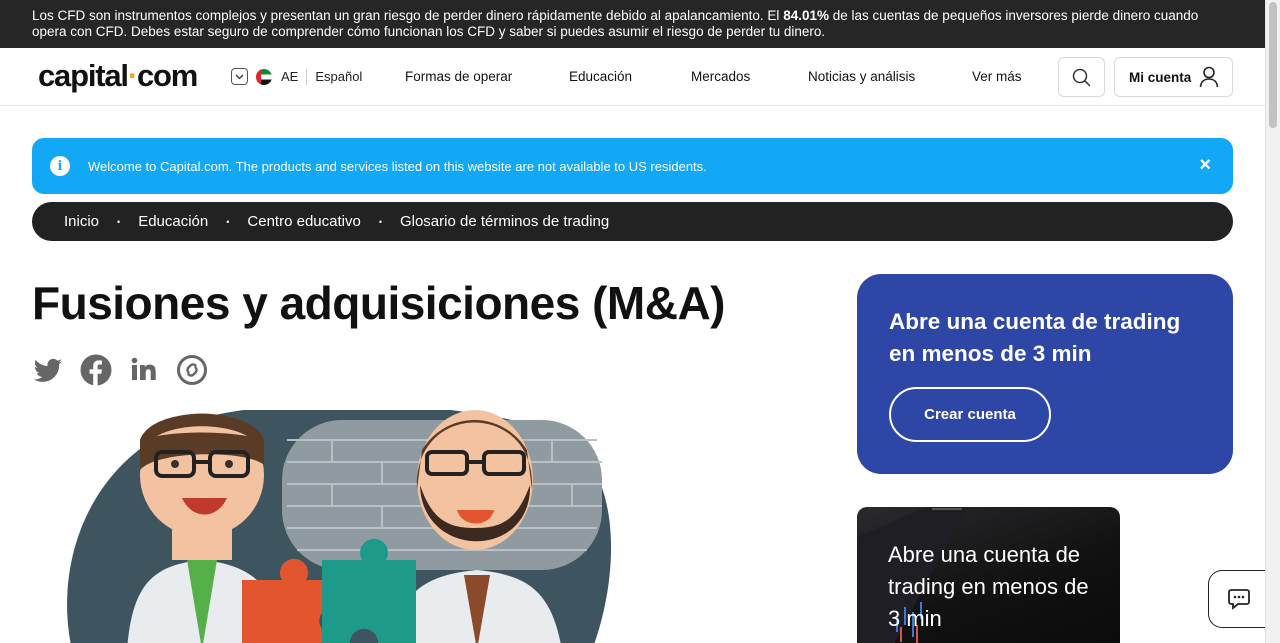 This screenshot has width=1280, height=643. I want to click on scrollbar-thumb, so click(1273, 65).